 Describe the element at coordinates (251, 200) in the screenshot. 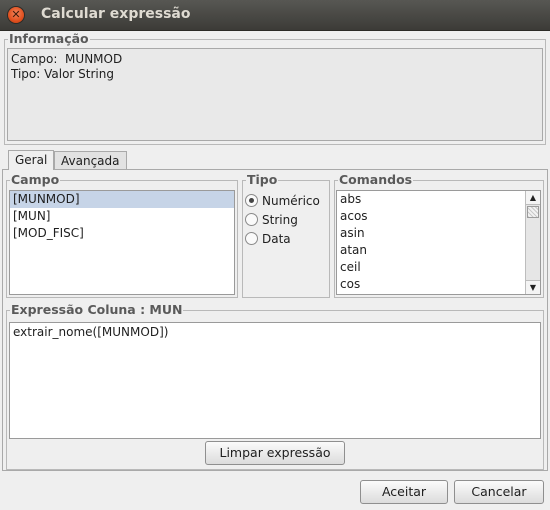

I see `radio-checked-icon` at that location.